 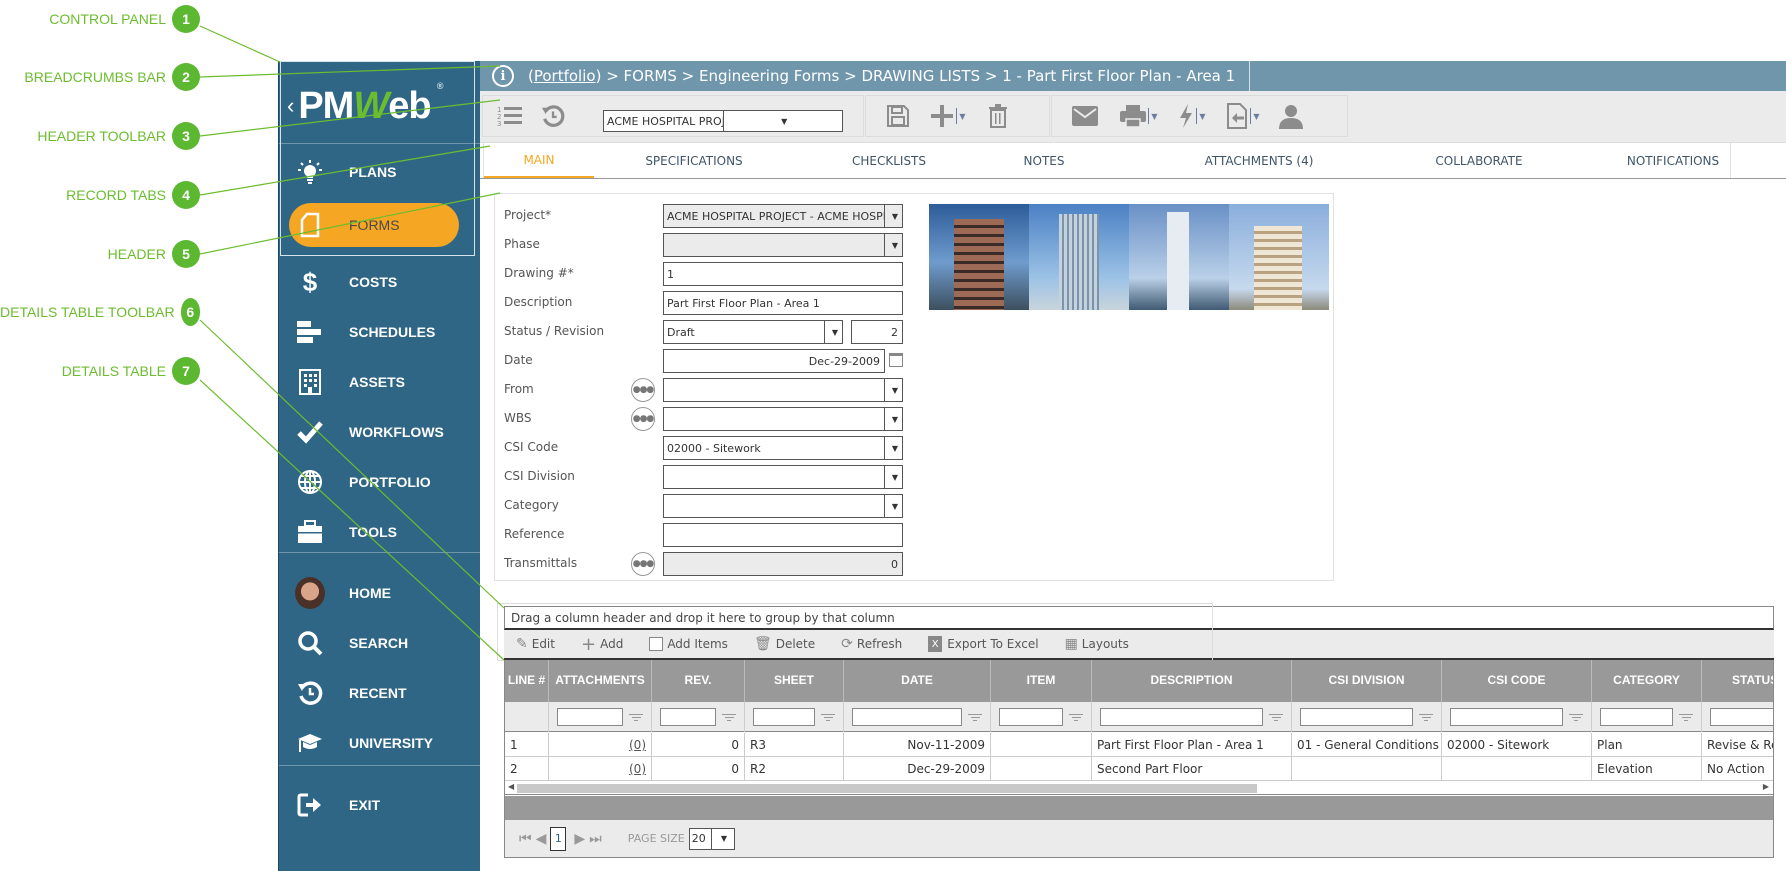 What do you see at coordinates (579, 839) in the screenshot?
I see `next-page-icon: ▶` at bounding box center [579, 839].